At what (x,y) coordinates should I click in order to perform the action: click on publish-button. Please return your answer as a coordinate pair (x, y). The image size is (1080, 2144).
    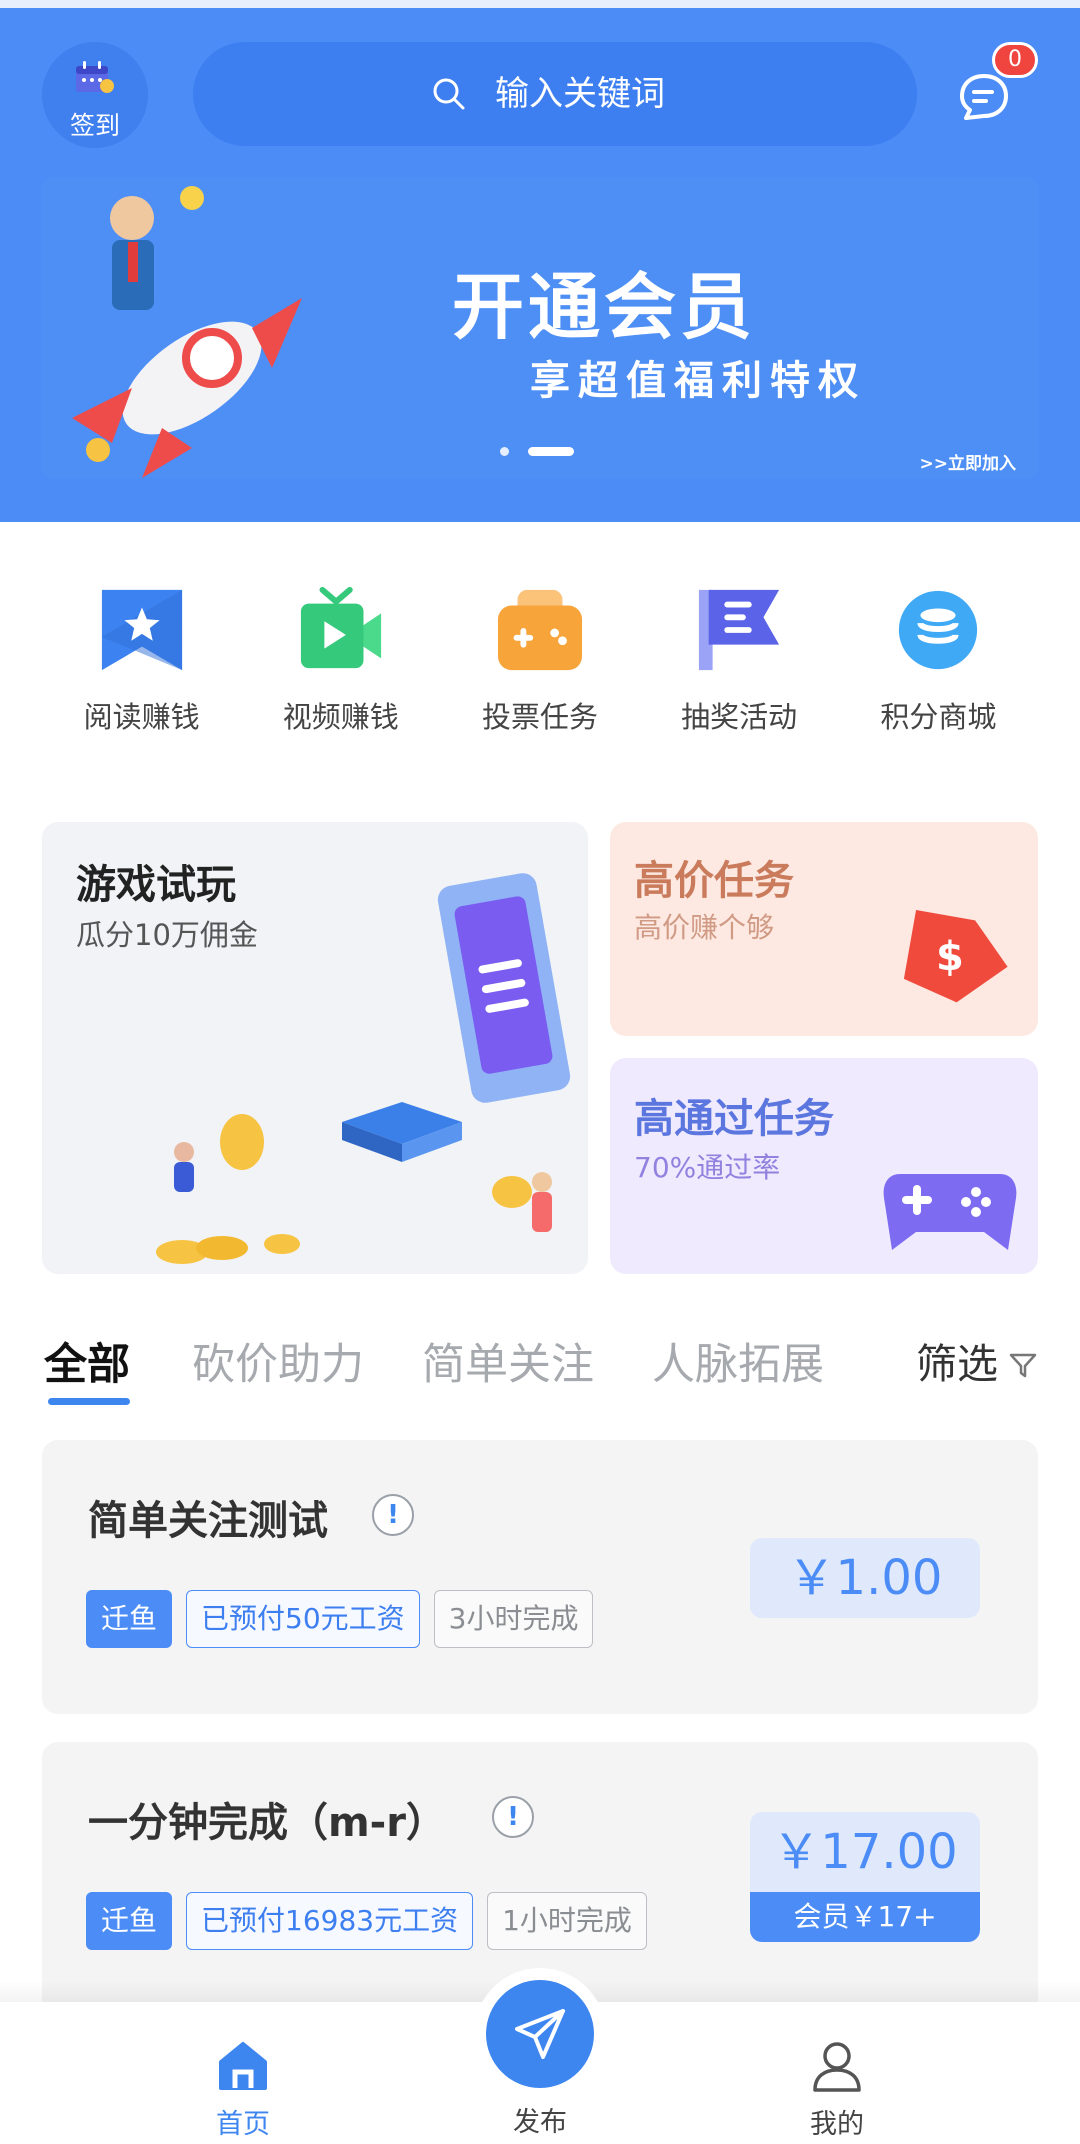
    Looking at the image, I should click on (540, 2034).